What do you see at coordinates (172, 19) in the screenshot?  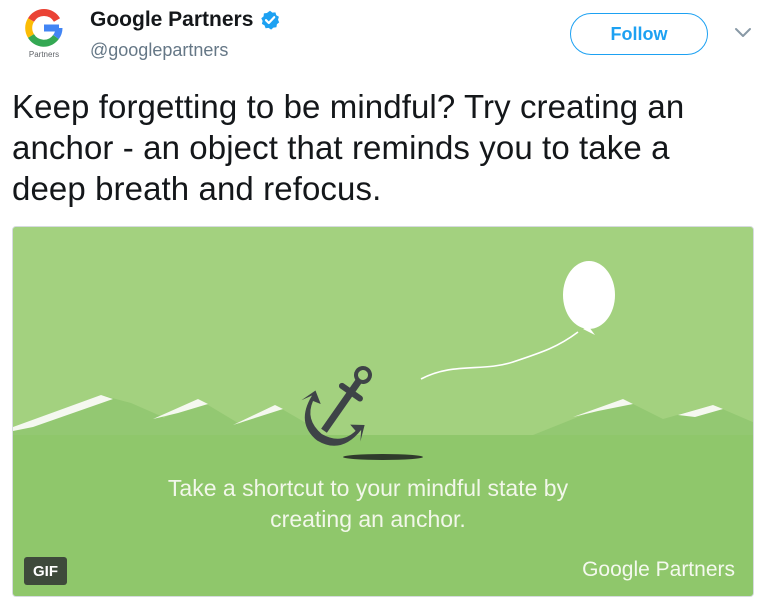 I see `author-name-text: Google Partners` at bounding box center [172, 19].